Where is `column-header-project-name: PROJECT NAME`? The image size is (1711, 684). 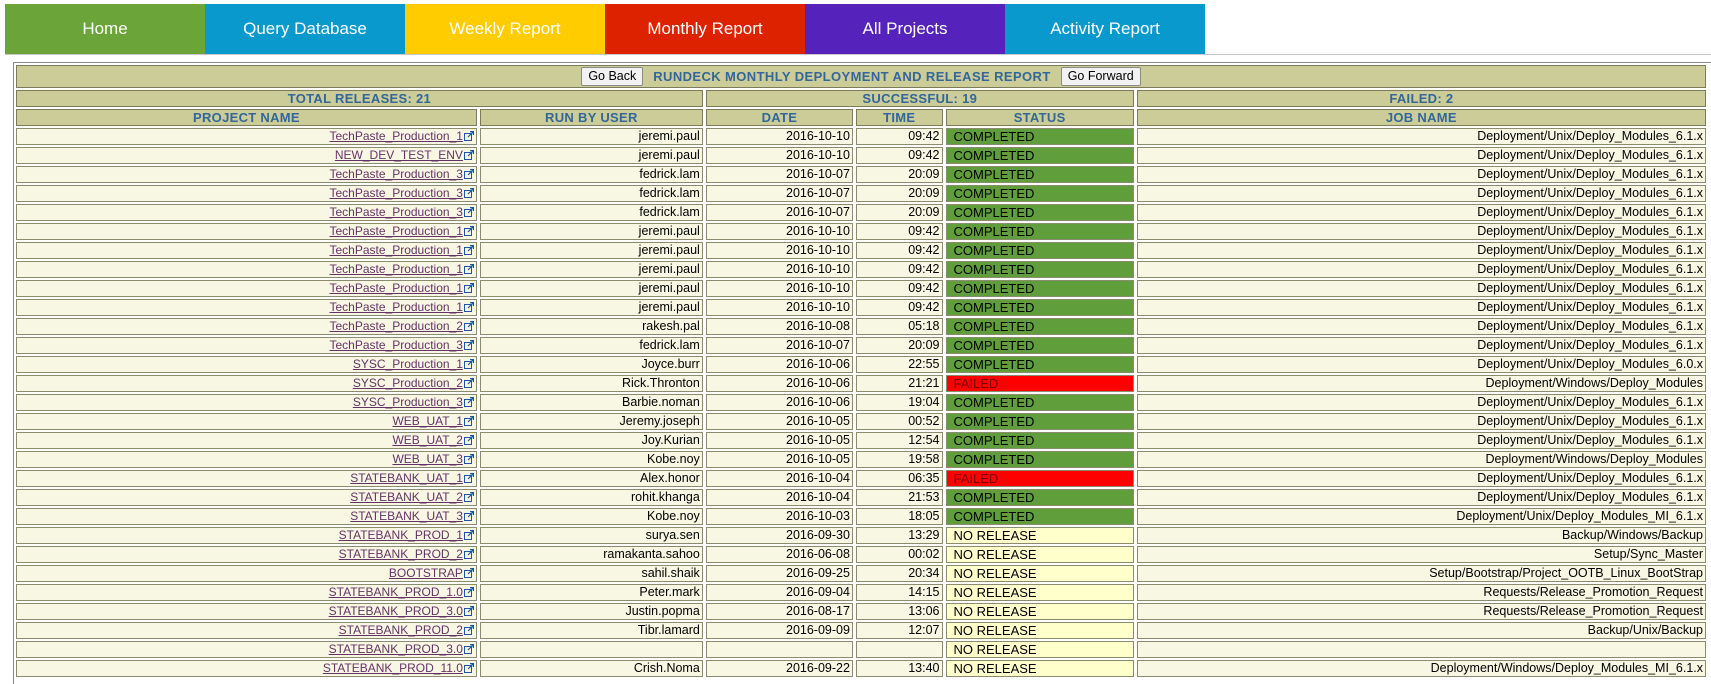
column-header-project-name: PROJECT NAME is located at coordinates (246, 117).